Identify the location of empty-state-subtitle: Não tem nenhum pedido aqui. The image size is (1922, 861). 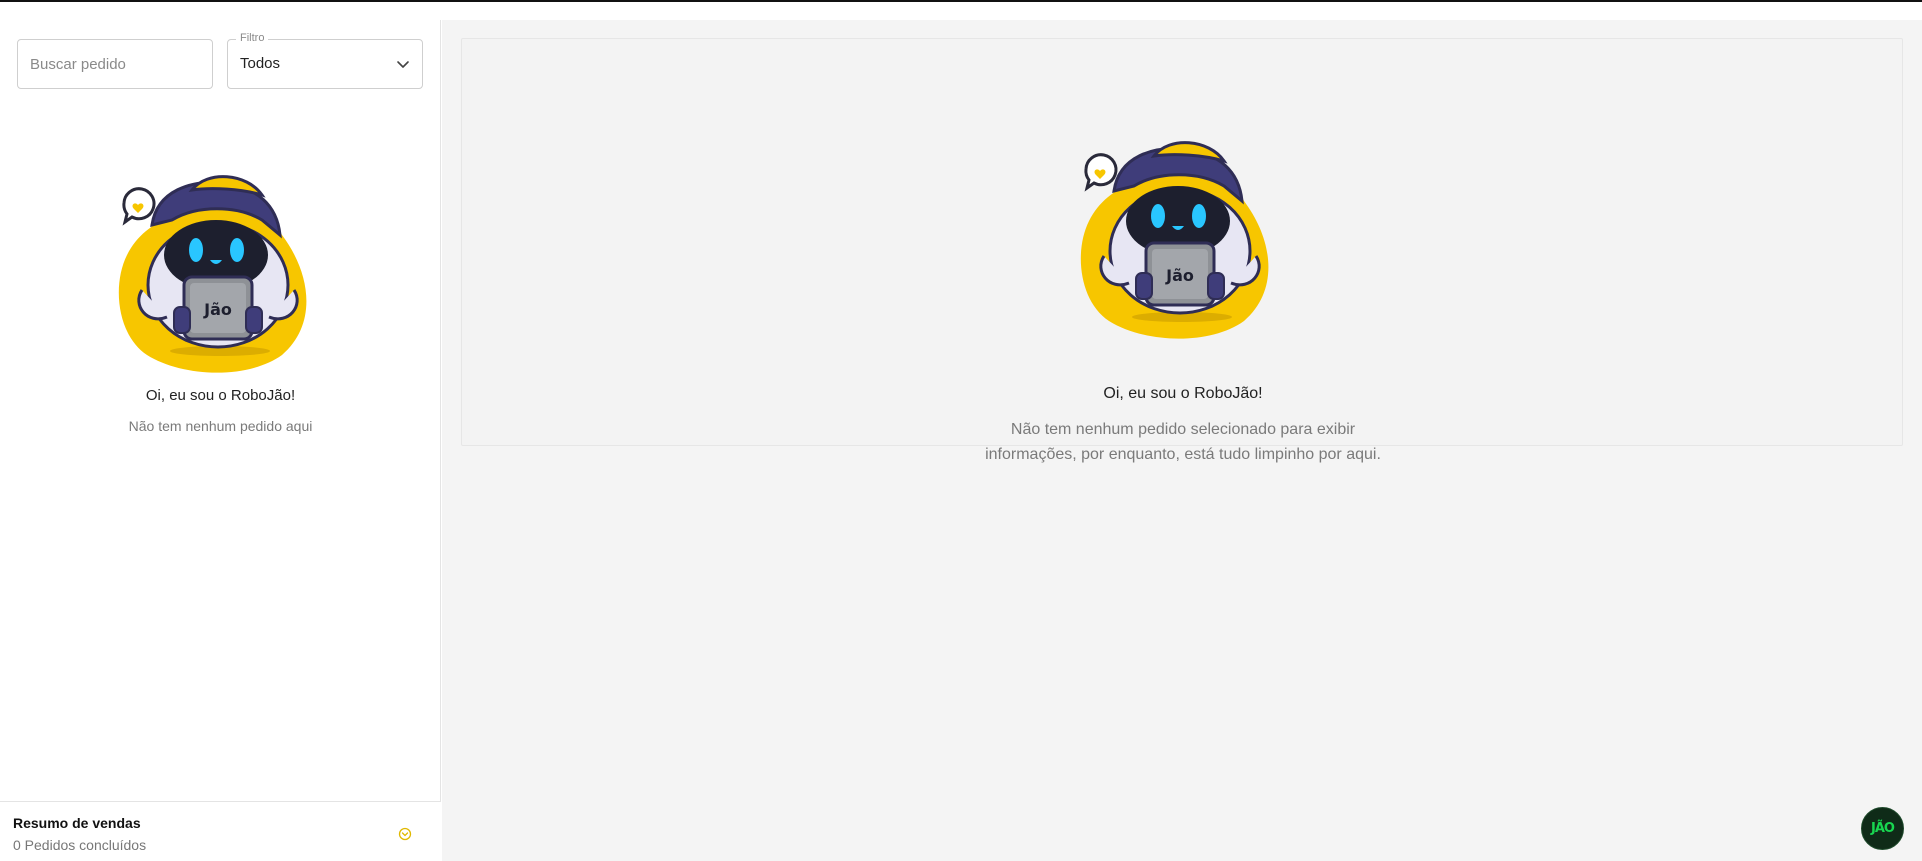
(220, 426).